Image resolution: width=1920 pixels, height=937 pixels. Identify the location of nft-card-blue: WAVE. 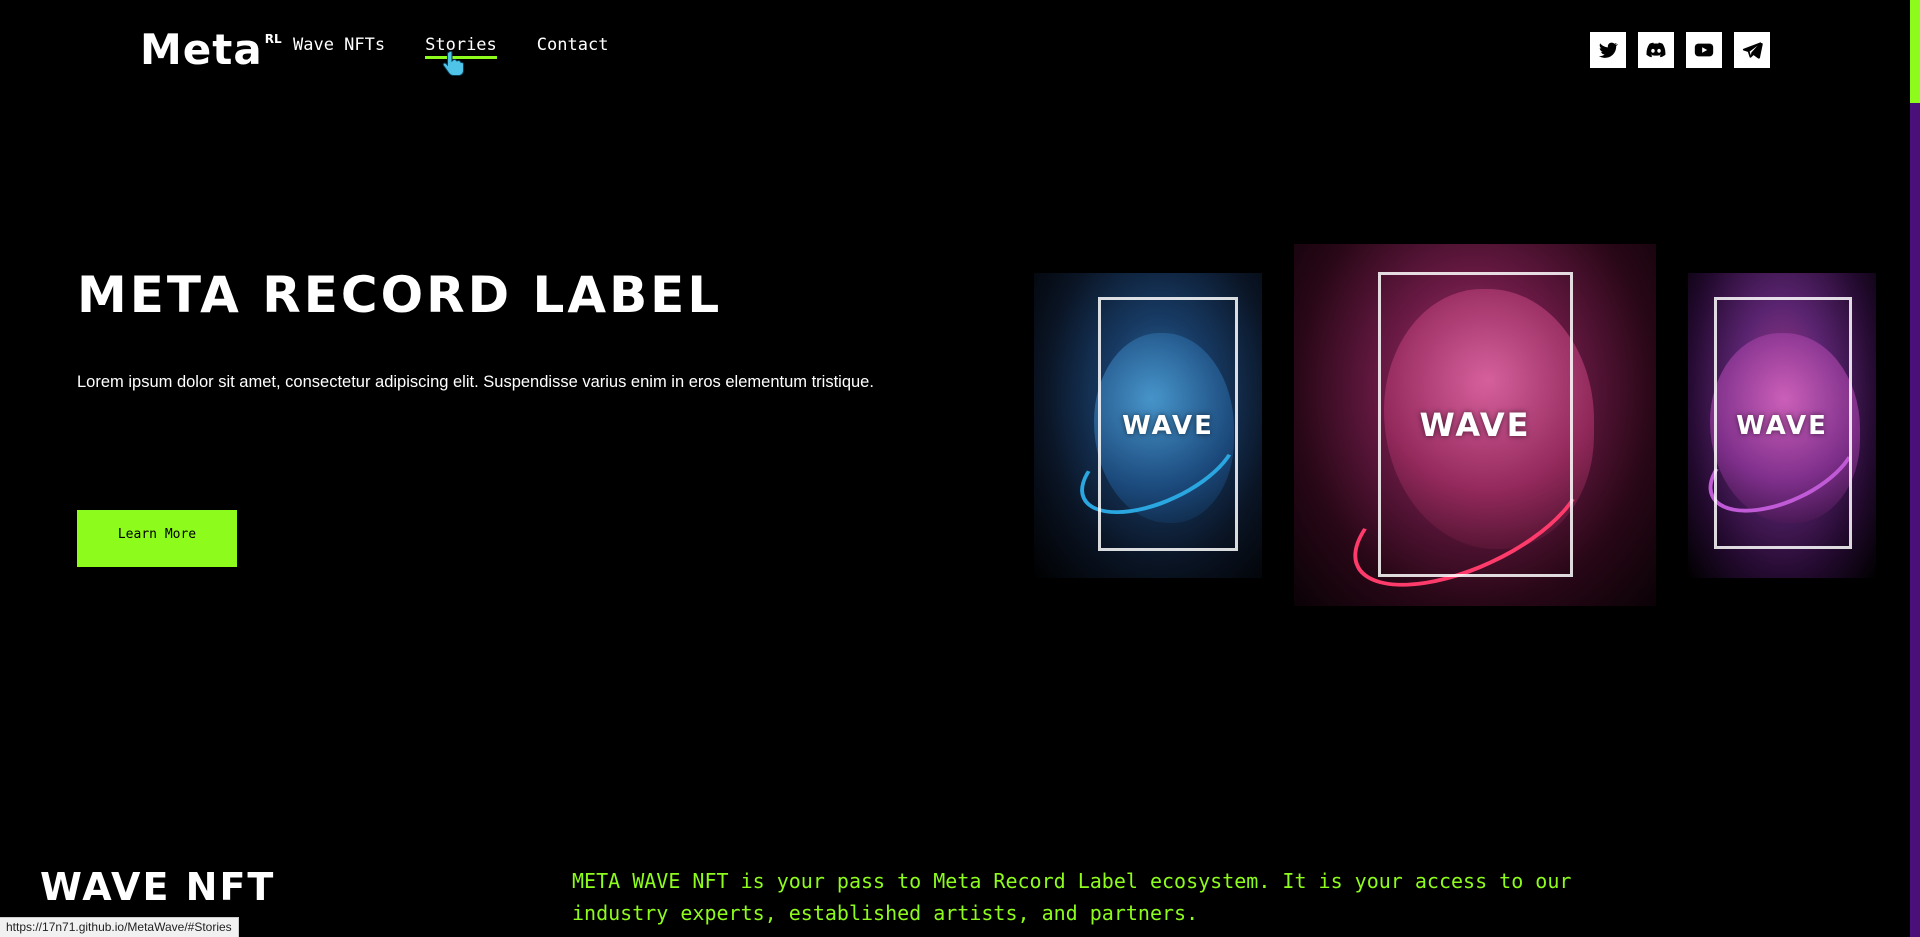
(1148, 425).